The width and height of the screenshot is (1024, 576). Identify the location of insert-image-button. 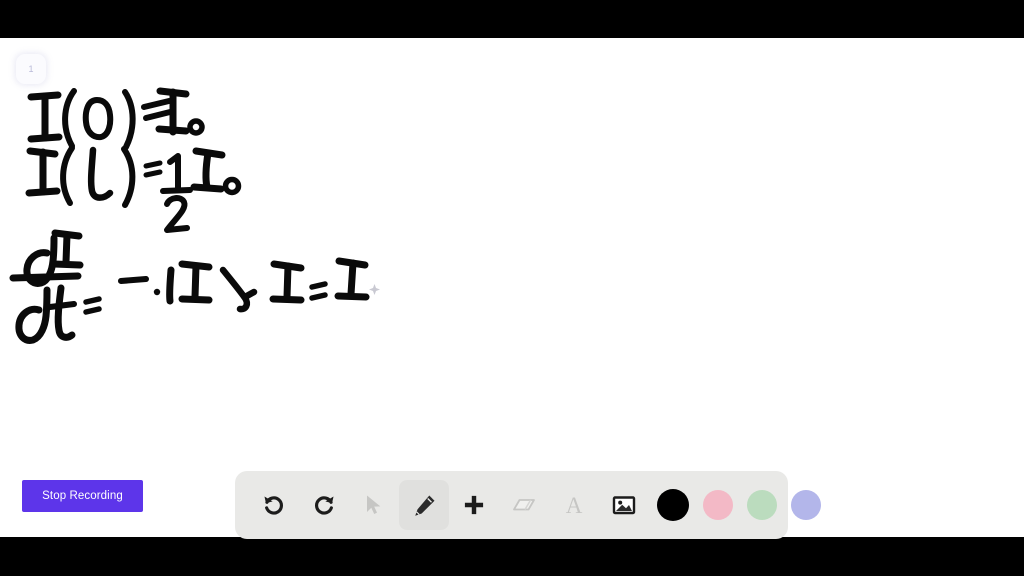
(624, 505).